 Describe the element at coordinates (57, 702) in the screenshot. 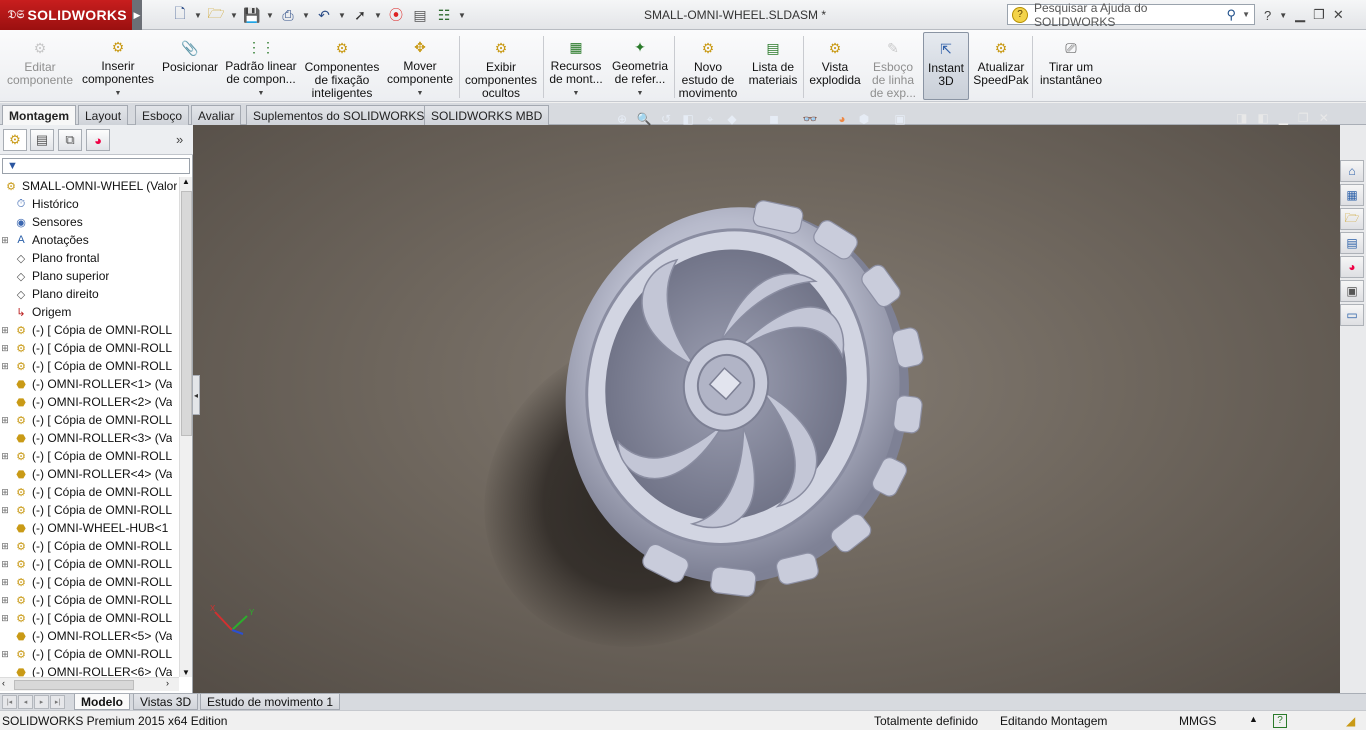

I see `last-tab-icon: ▸|` at that location.